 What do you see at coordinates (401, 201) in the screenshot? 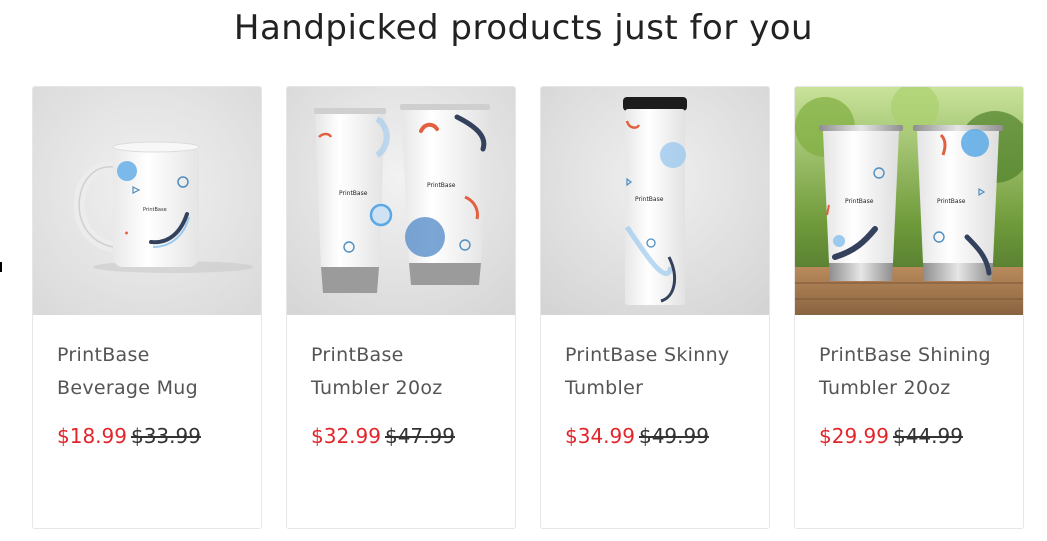
I see `product-image-tumbler-20oz: PrintBase PrintBase` at bounding box center [401, 201].